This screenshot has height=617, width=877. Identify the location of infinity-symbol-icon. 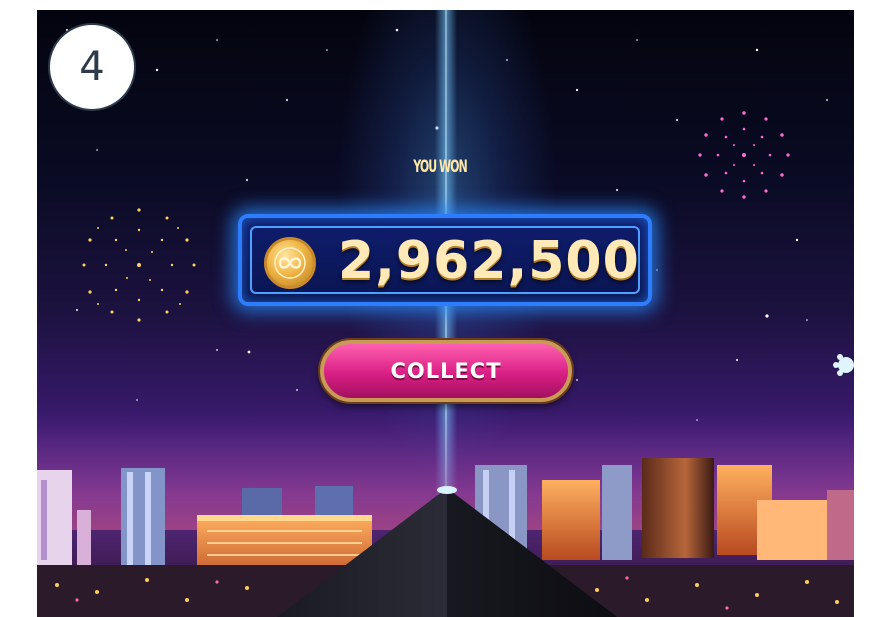
(290, 263).